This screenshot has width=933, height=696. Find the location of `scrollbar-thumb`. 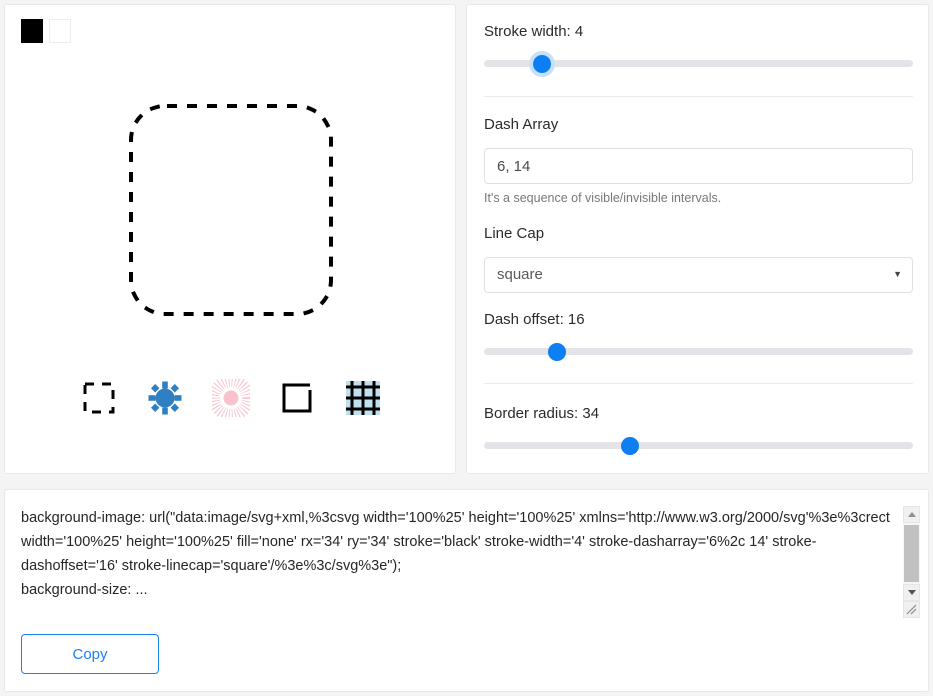

scrollbar-thumb is located at coordinates (911, 553).